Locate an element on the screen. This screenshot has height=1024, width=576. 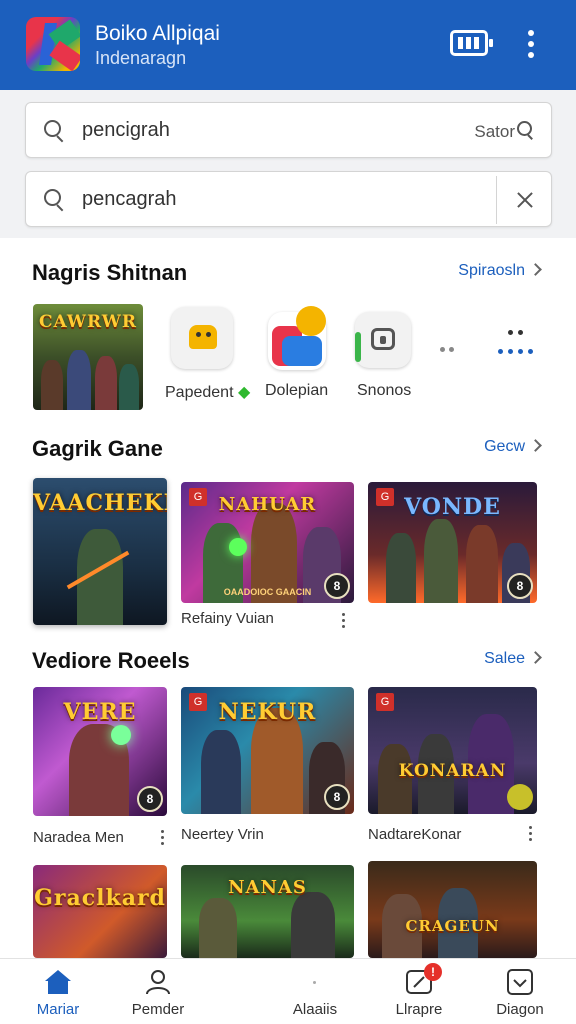
search-input: pencigrah is located at coordinates (126, 130).